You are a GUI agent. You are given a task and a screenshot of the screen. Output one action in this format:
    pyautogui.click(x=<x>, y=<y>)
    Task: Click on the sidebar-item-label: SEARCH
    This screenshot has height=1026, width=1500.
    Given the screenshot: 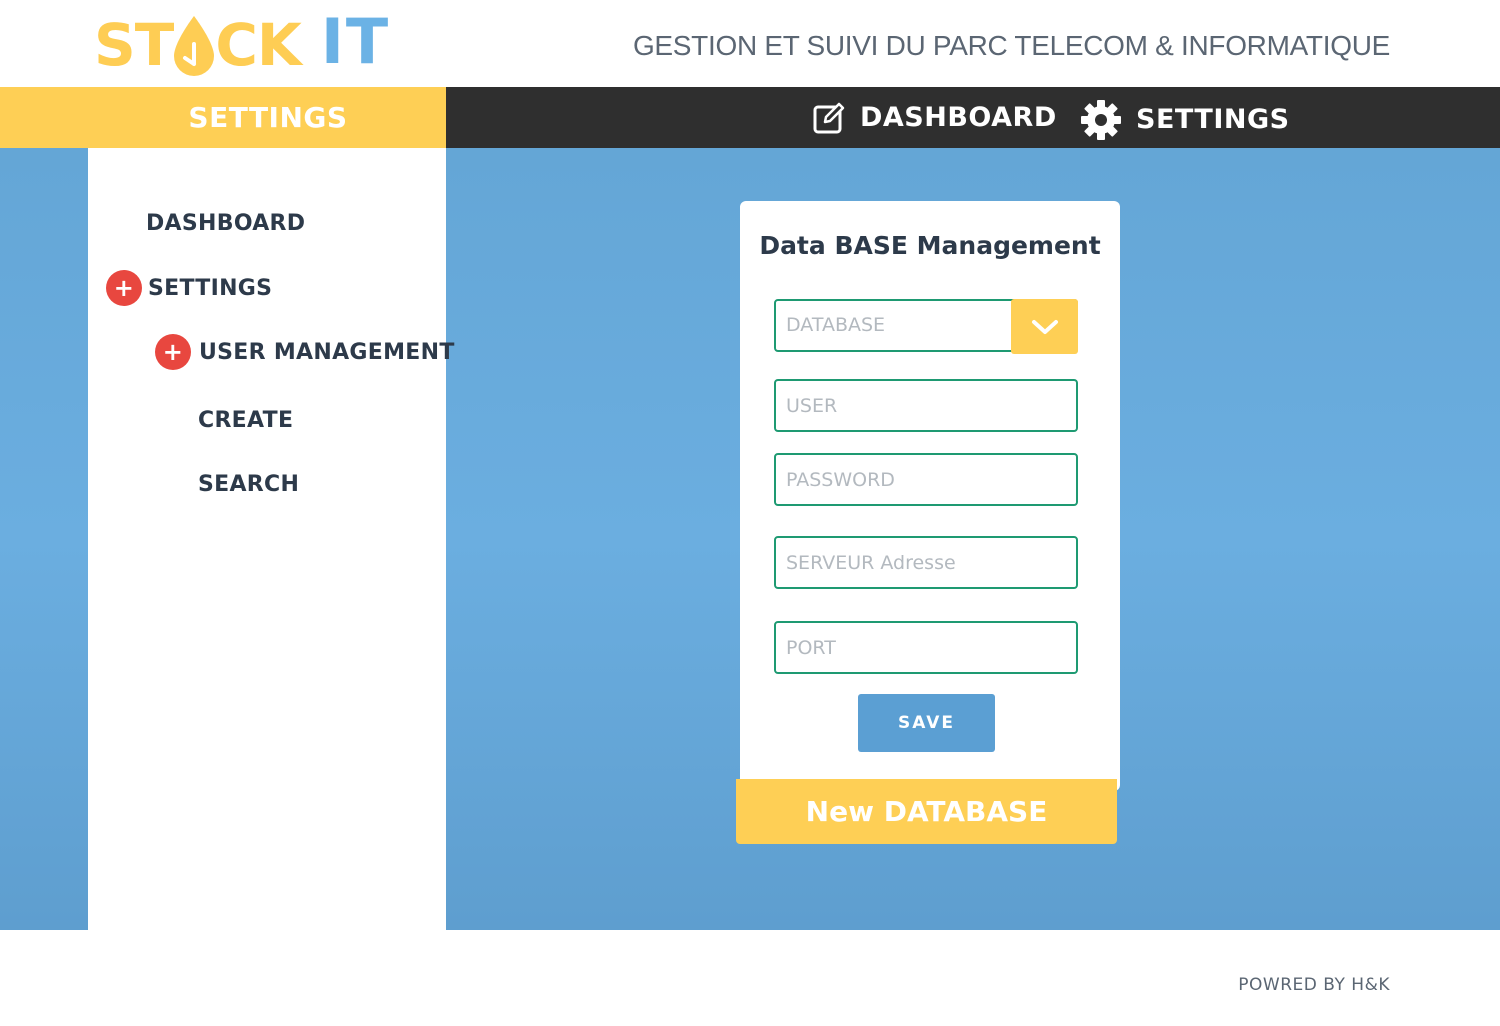 What is the action you would take?
    pyautogui.click(x=249, y=484)
    